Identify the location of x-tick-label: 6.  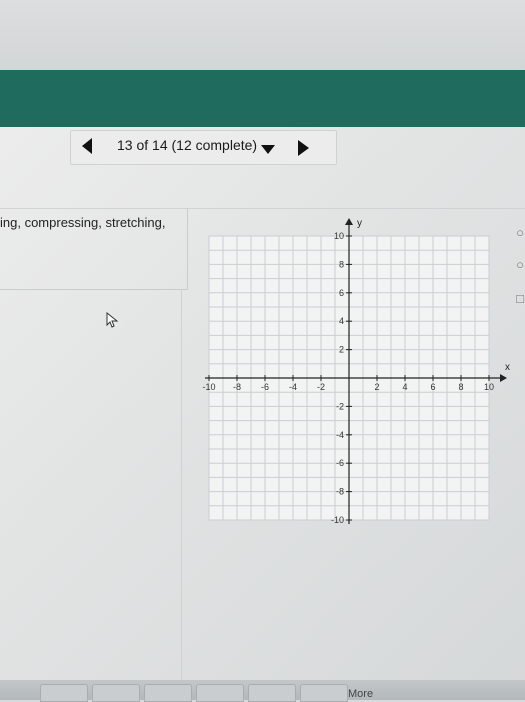
(432, 387).